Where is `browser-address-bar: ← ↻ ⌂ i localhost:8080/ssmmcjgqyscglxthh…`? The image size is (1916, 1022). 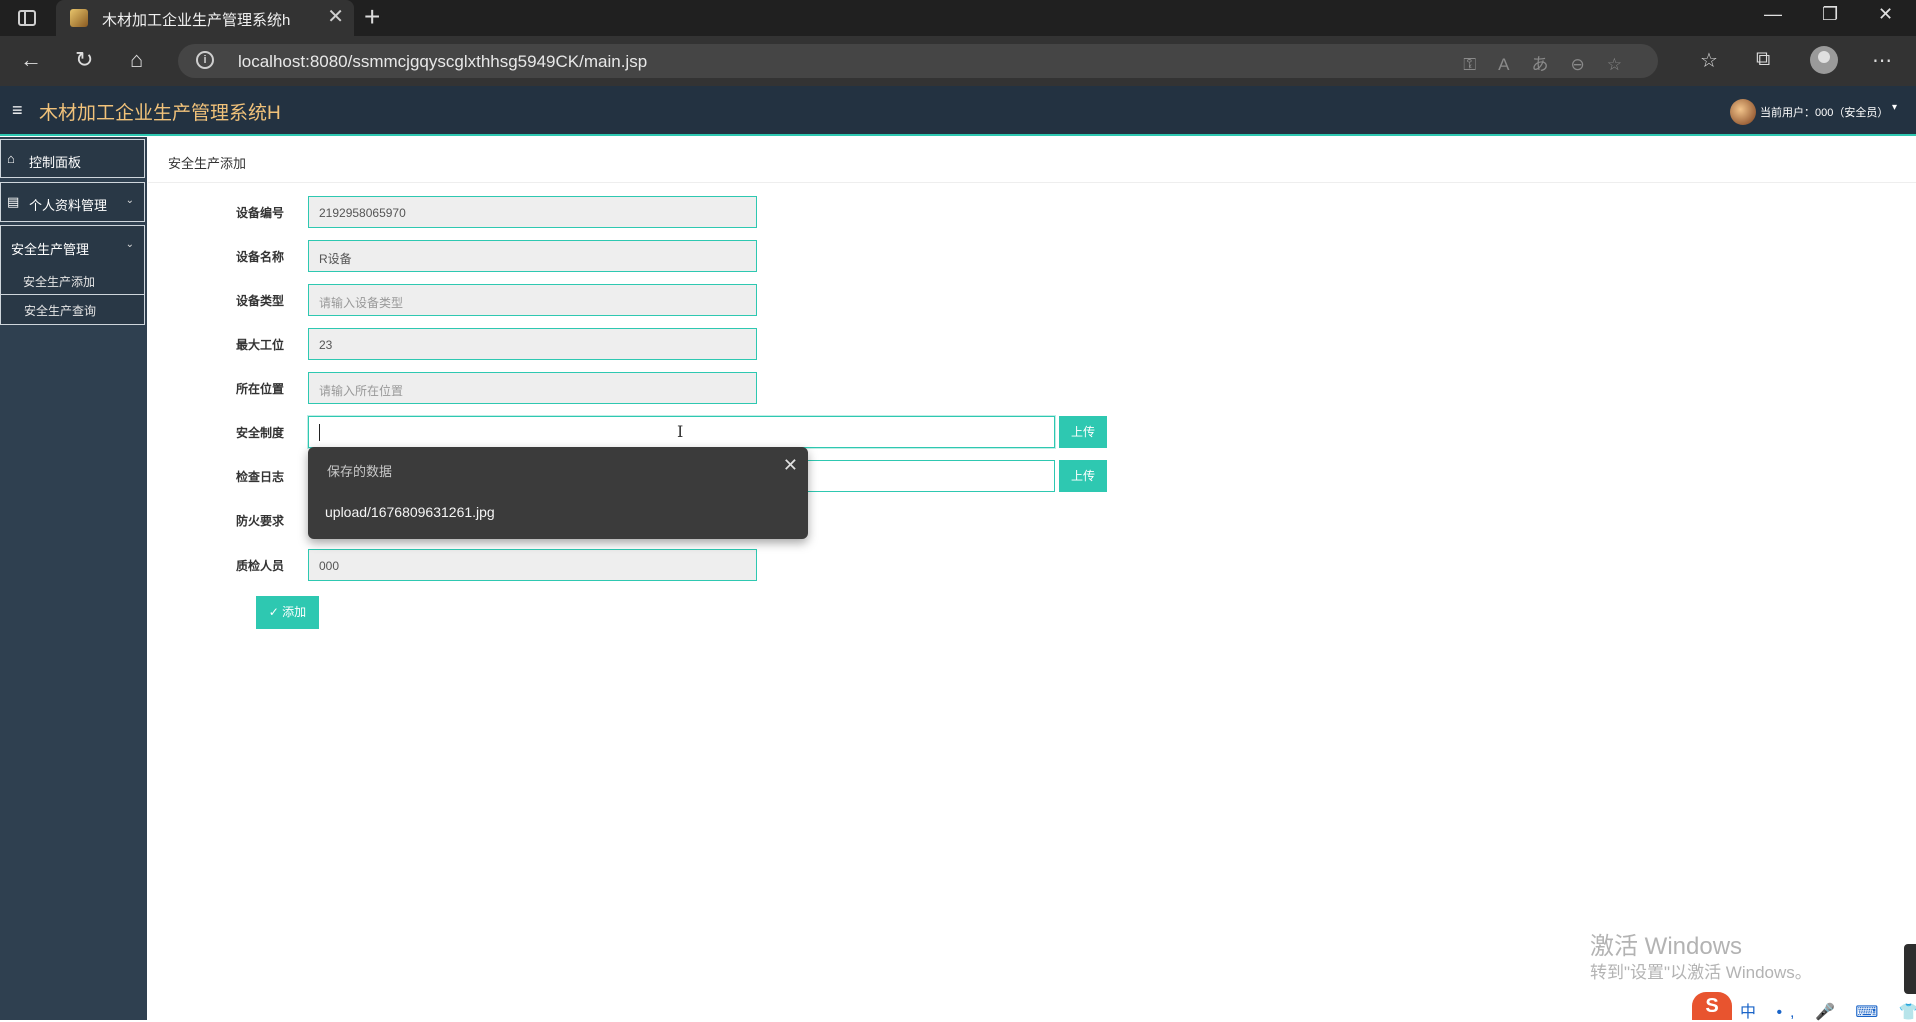
browser-address-bar: ← ↻ ⌂ i localhost:8080/ssmmcjgqyscglxthh… is located at coordinates (958, 61).